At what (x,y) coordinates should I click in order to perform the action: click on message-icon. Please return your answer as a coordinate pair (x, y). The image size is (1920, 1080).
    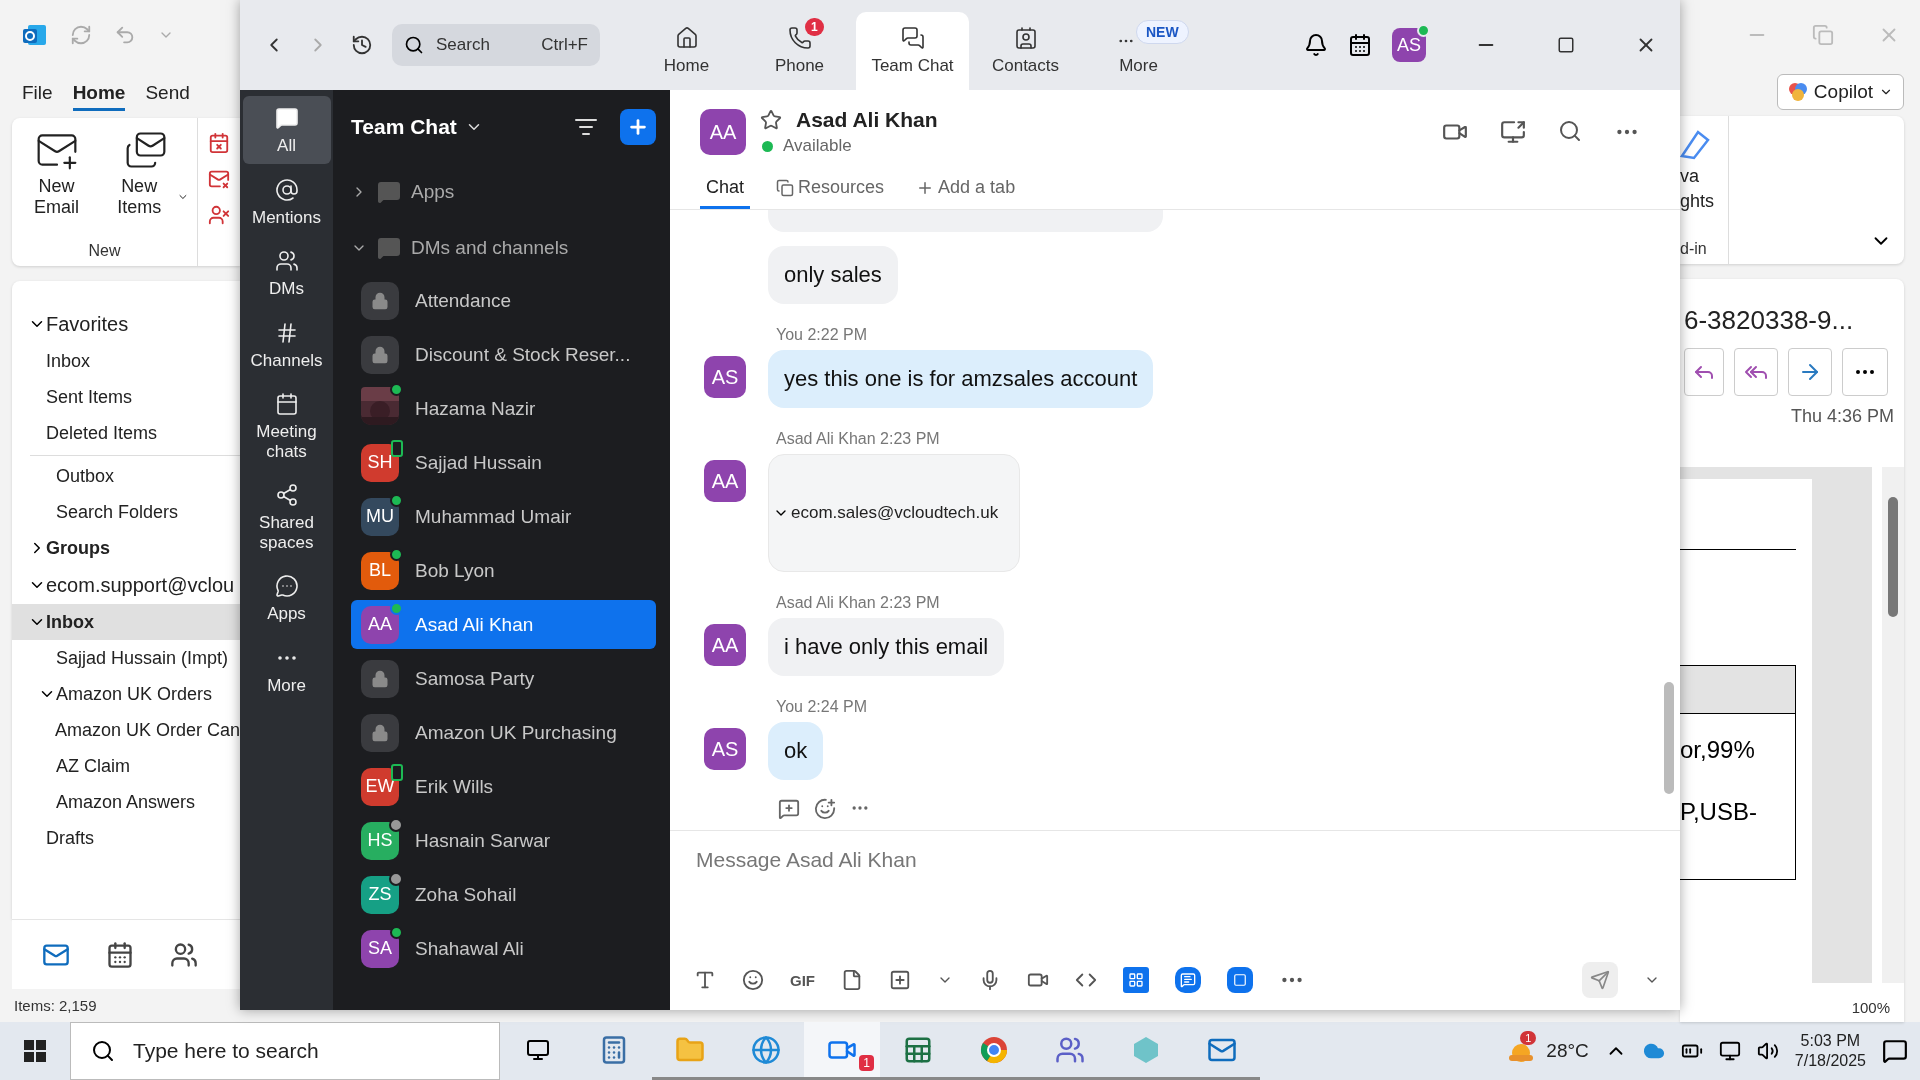
    Looking at the image, I should click on (1188, 980).